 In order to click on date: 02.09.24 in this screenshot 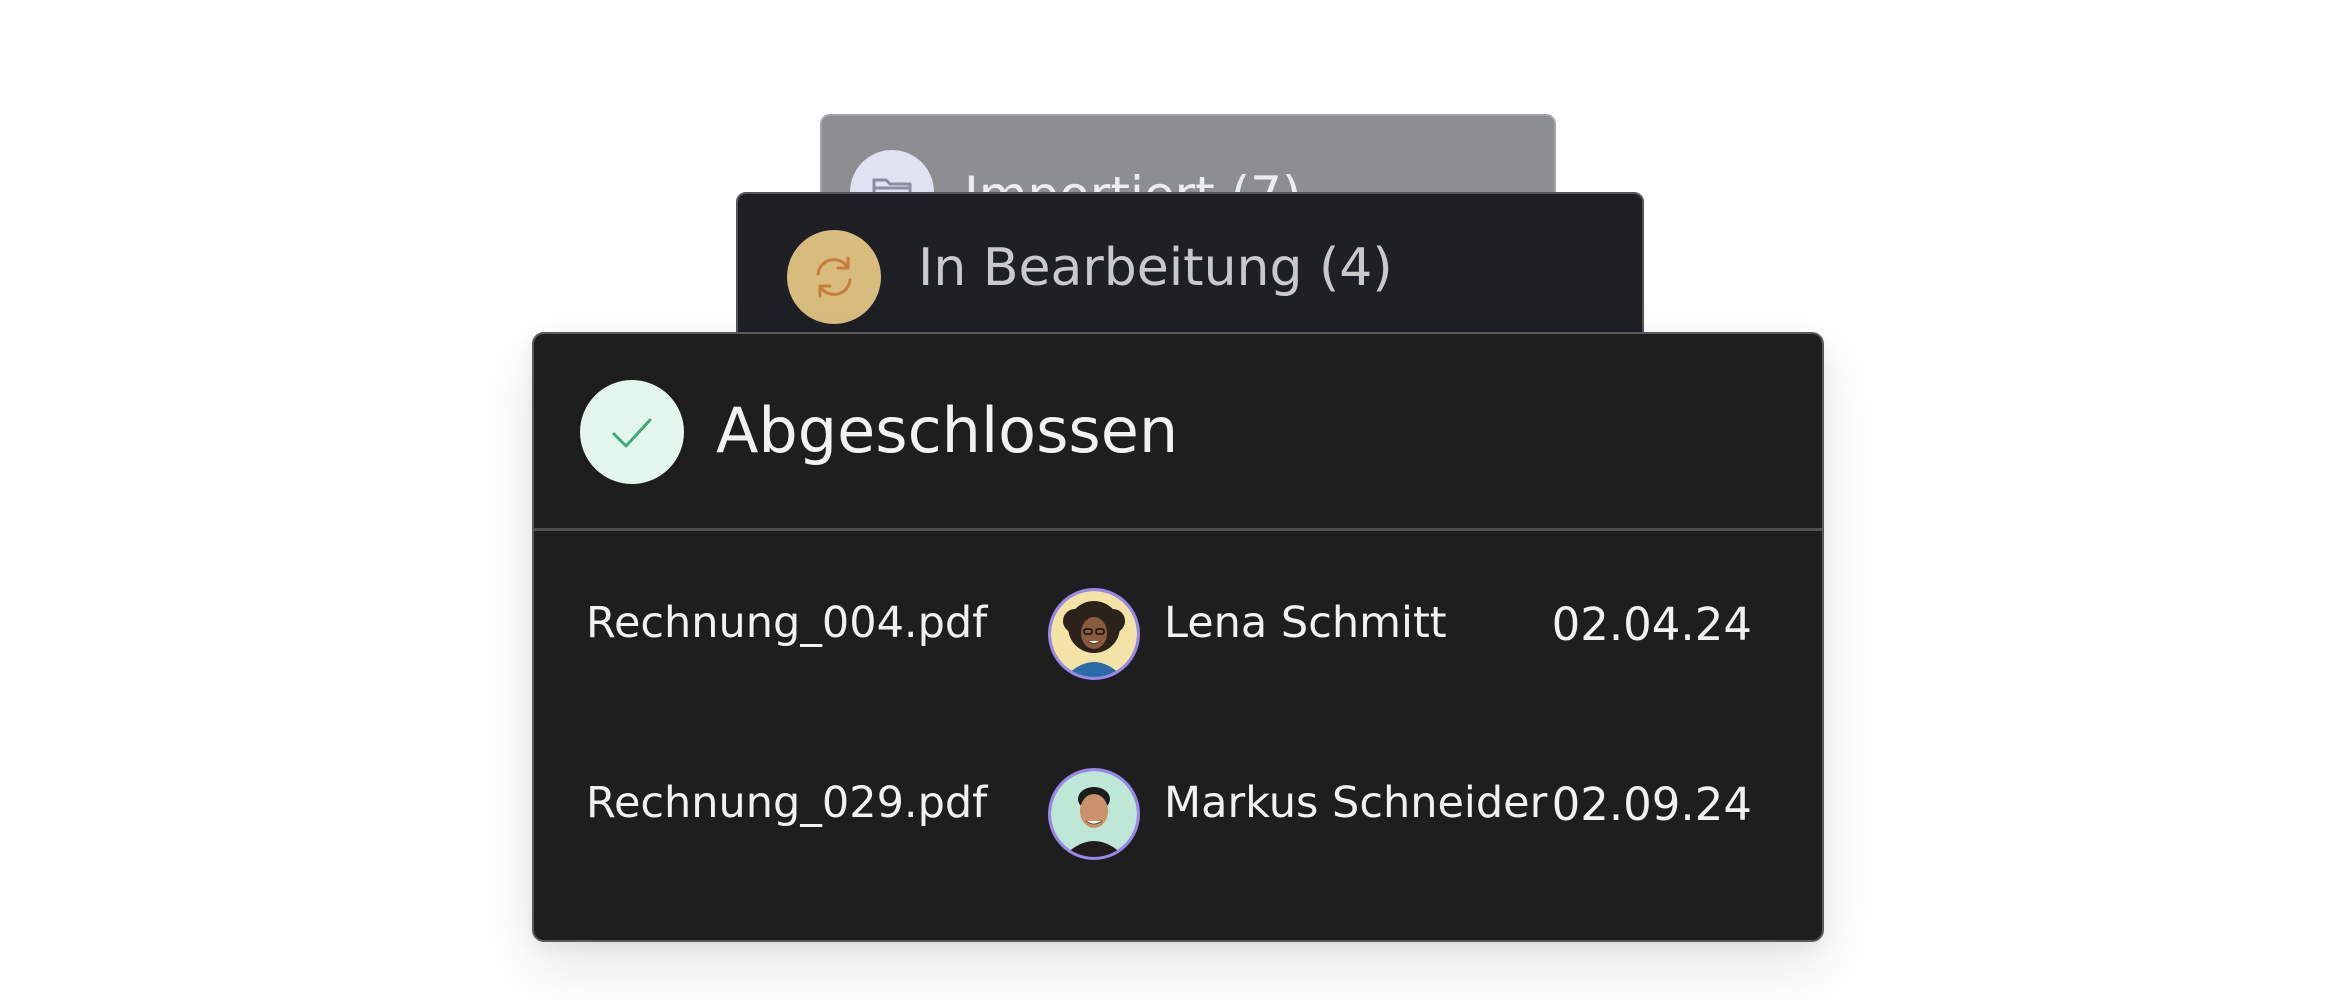, I will do `click(1651, 804)`.